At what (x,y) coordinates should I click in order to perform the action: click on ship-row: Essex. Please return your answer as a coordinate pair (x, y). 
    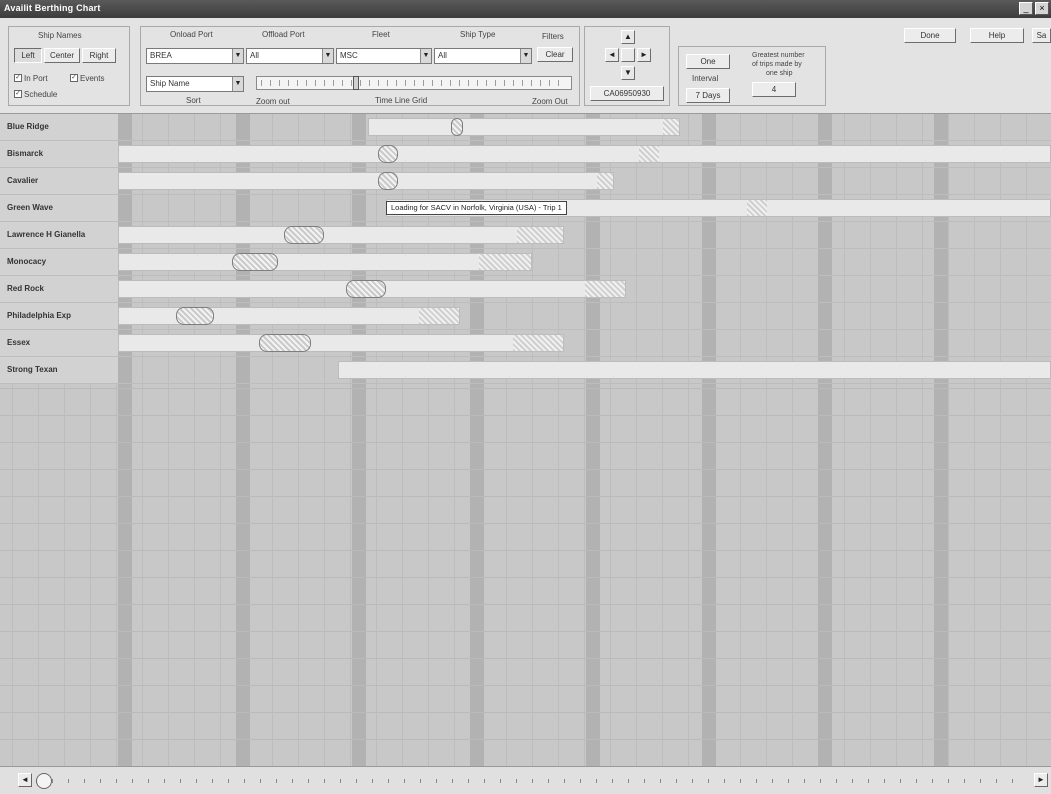
    Looking at the image, I should click on (525, 343).